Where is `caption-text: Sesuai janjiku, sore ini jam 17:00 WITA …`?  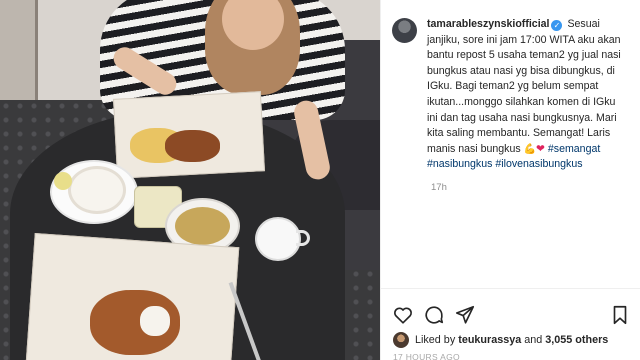
caption-text: Sesuai janjiku, sore ini jam 17:00 WITA … is located at coordinates (524, 86).